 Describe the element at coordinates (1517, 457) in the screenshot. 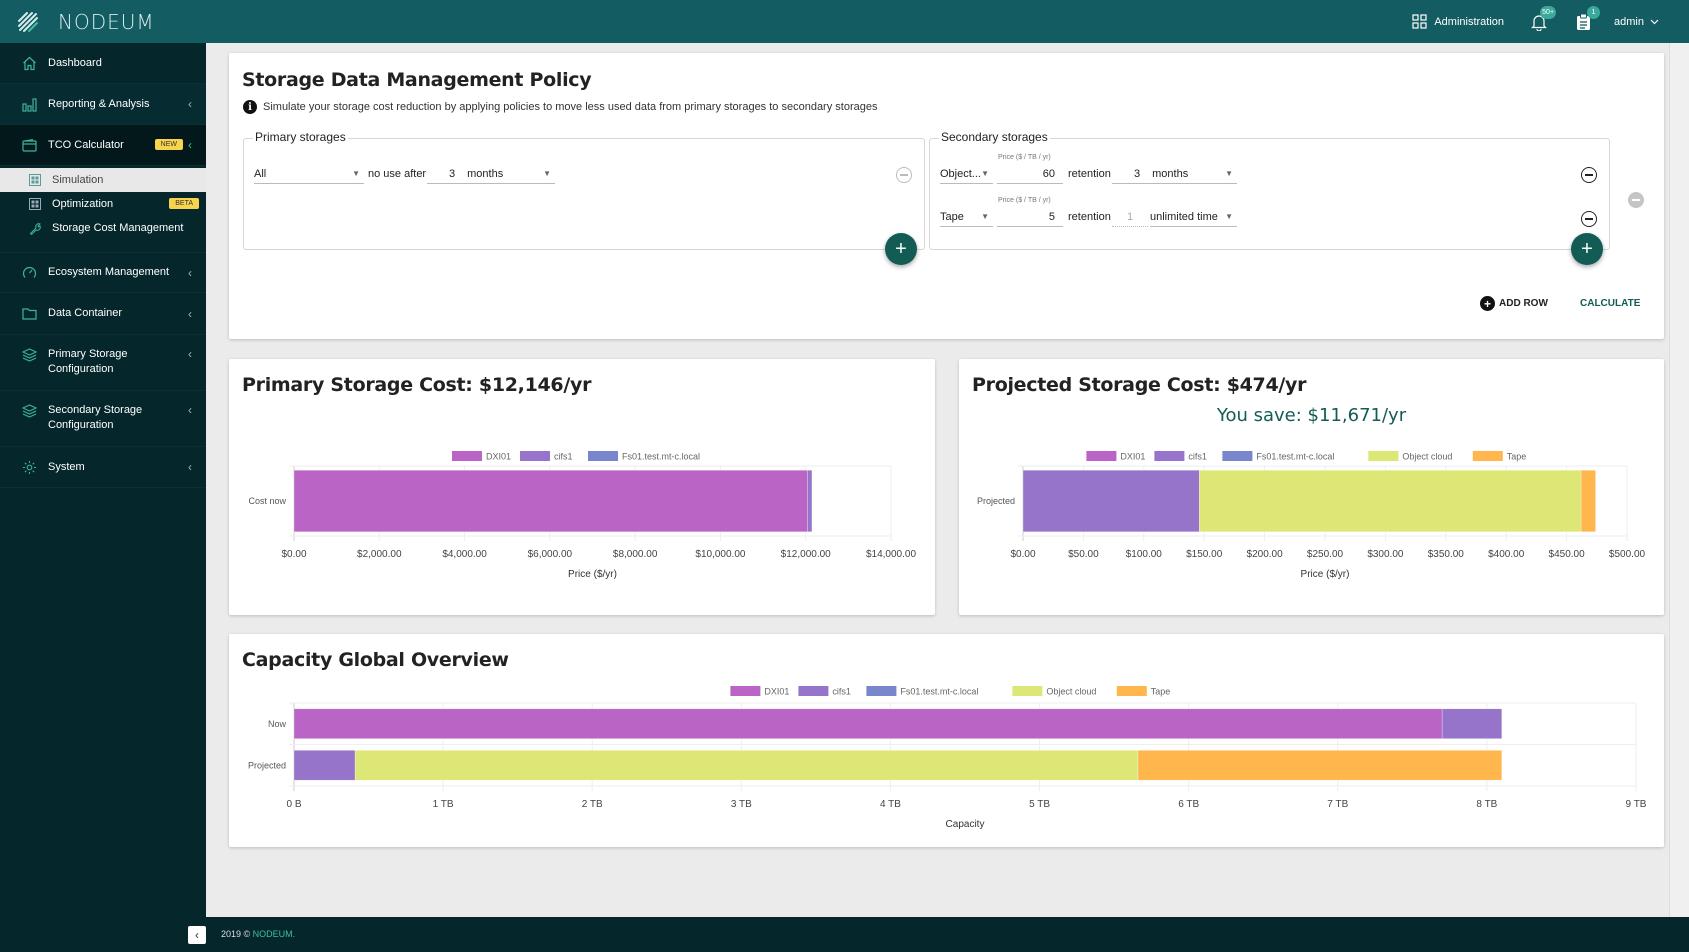

I see `legend-label: Tape` at that location.